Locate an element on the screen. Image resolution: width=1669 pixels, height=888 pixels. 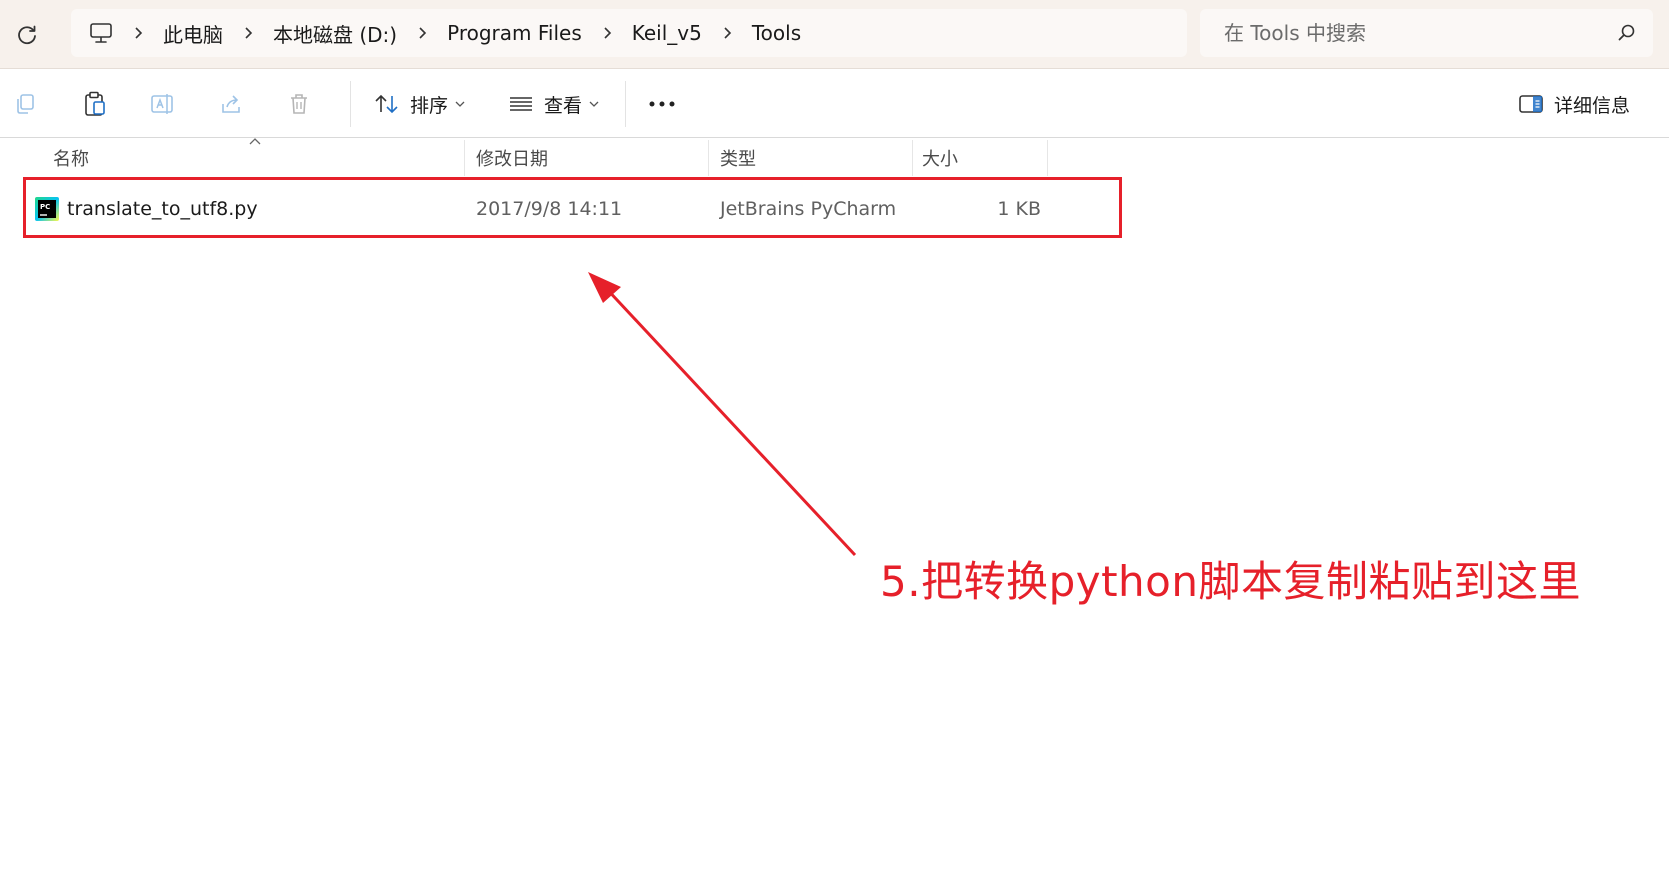
file-size: 1 KB is located at coordinates (1019, 209).